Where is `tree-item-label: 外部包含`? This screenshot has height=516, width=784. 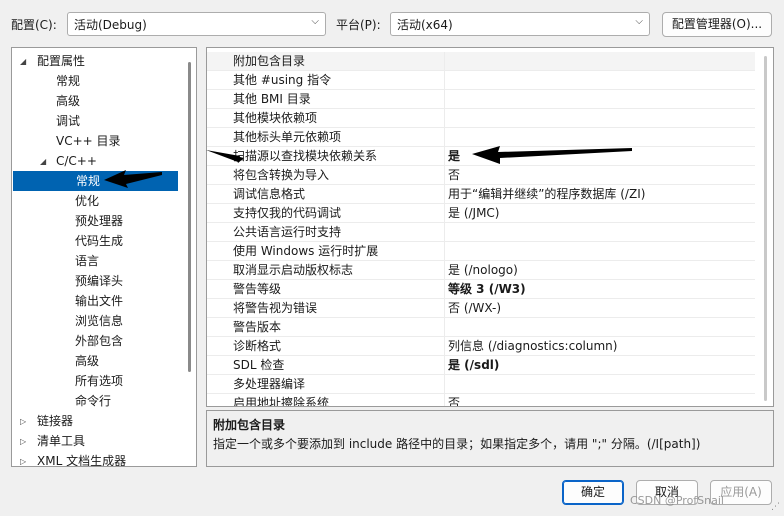 tree-item-label: 外部包含 is located at coordinates (99, 341).